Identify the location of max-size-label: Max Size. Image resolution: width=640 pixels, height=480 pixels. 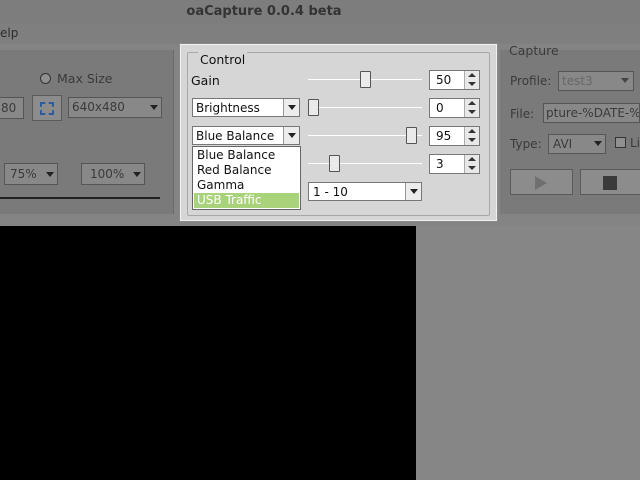
(85, 78).